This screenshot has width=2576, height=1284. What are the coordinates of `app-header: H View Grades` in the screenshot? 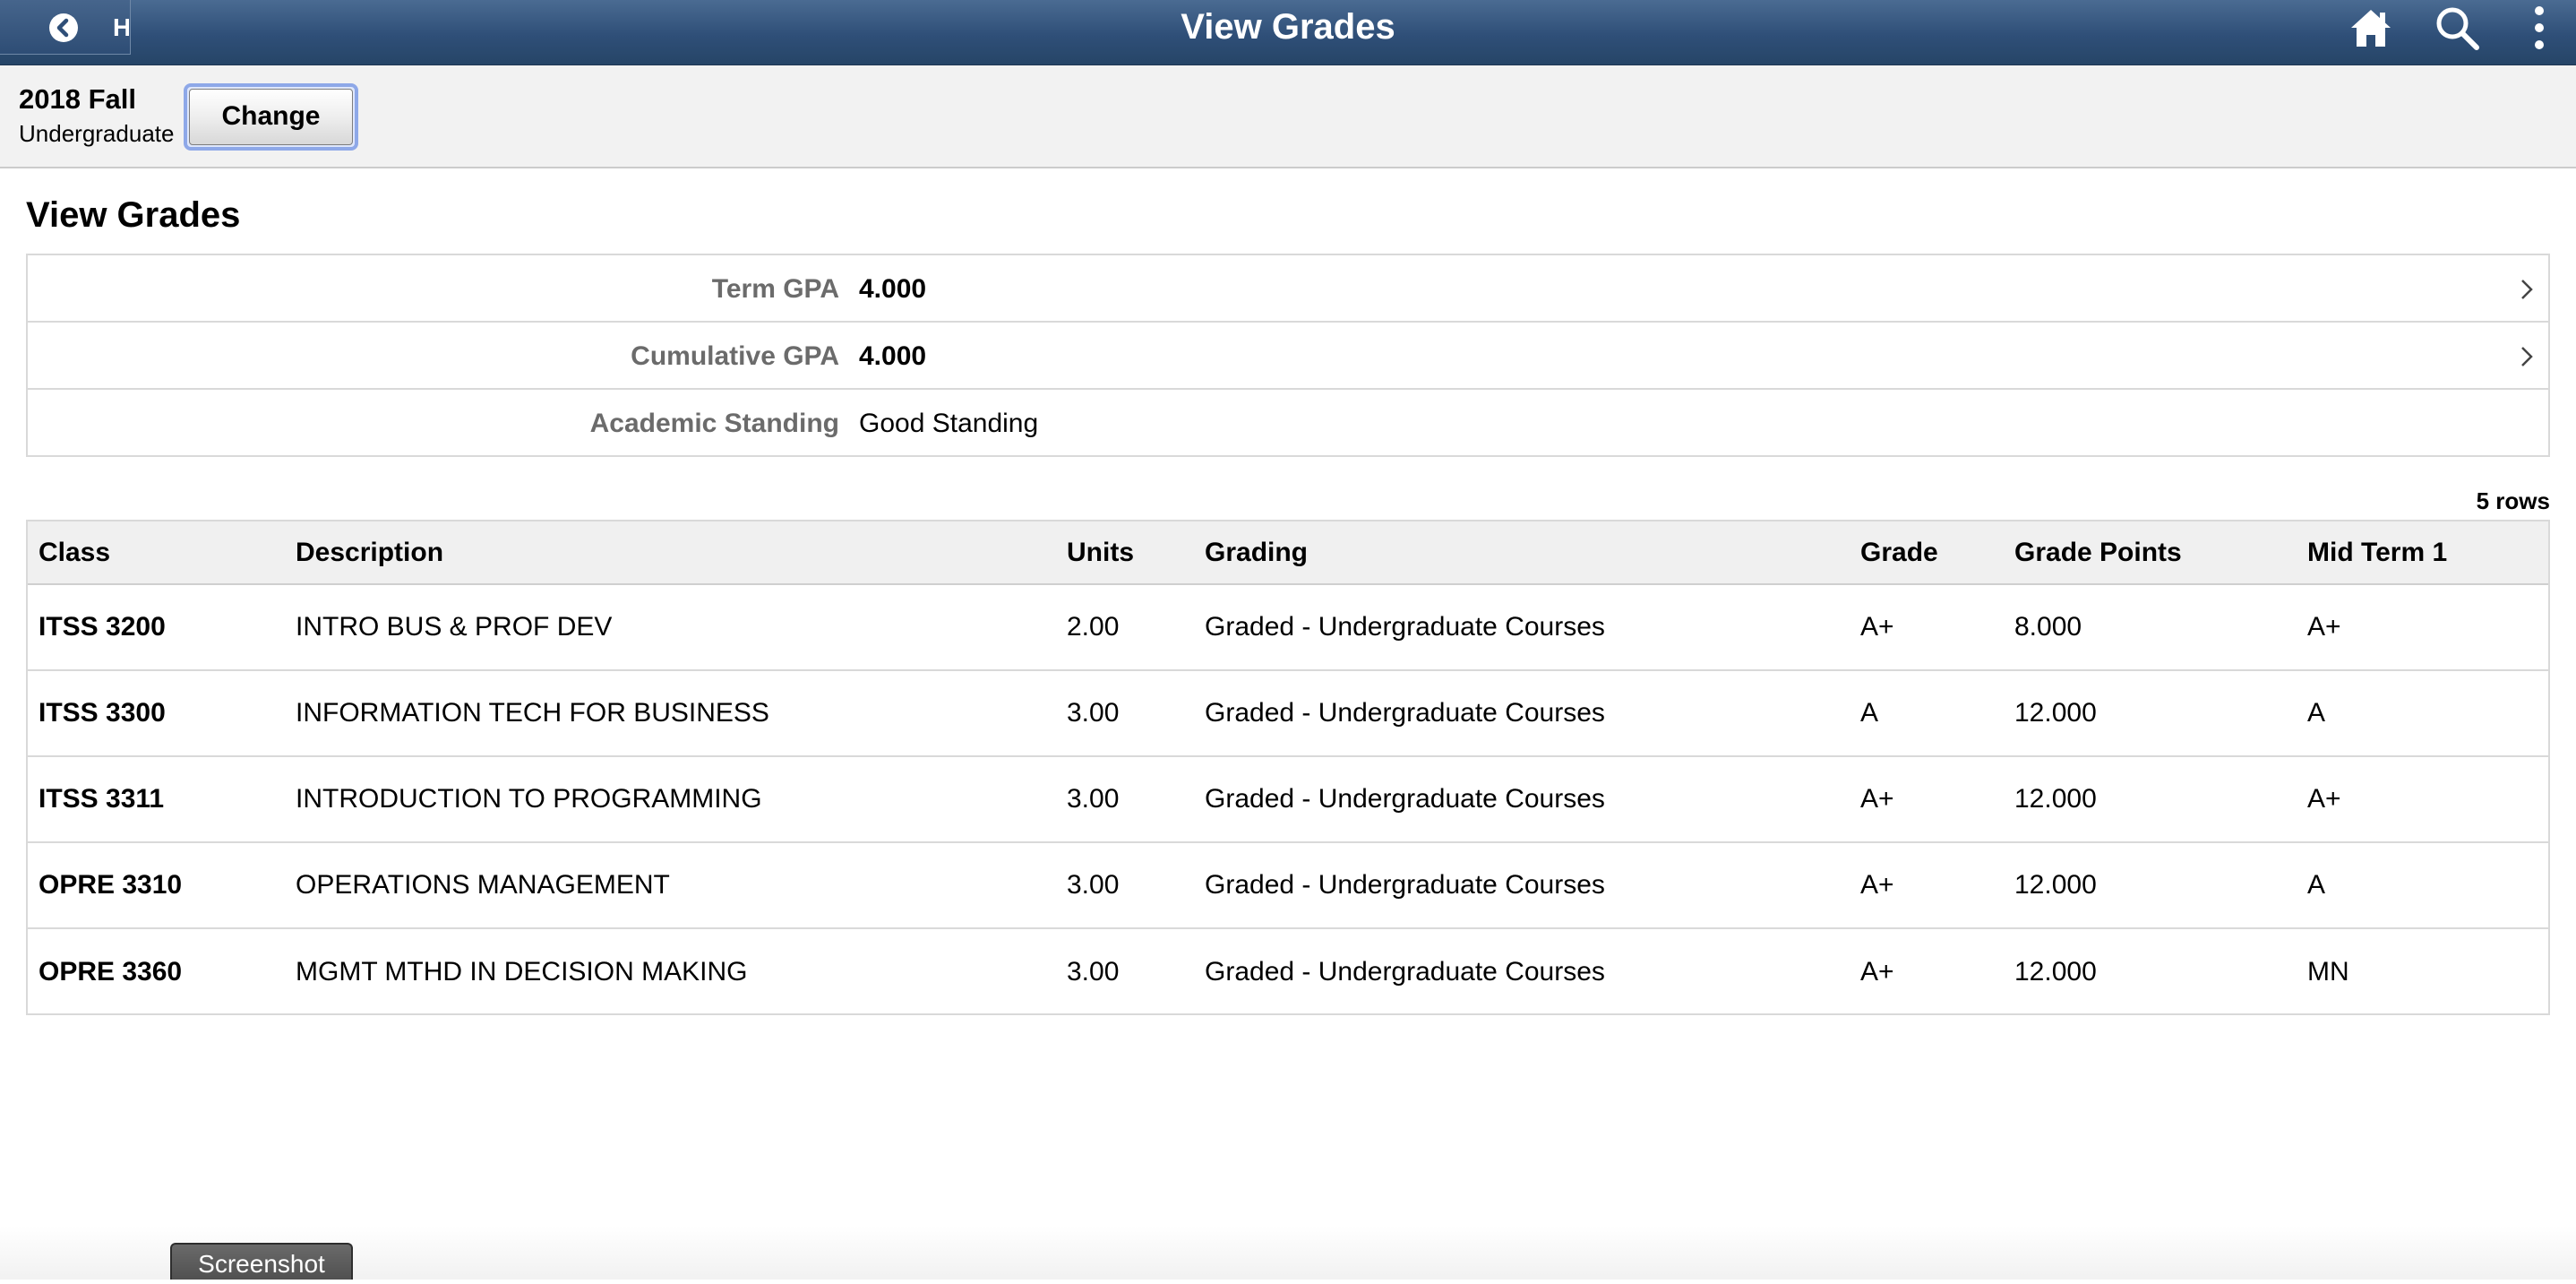 It's located at (1288, 32).